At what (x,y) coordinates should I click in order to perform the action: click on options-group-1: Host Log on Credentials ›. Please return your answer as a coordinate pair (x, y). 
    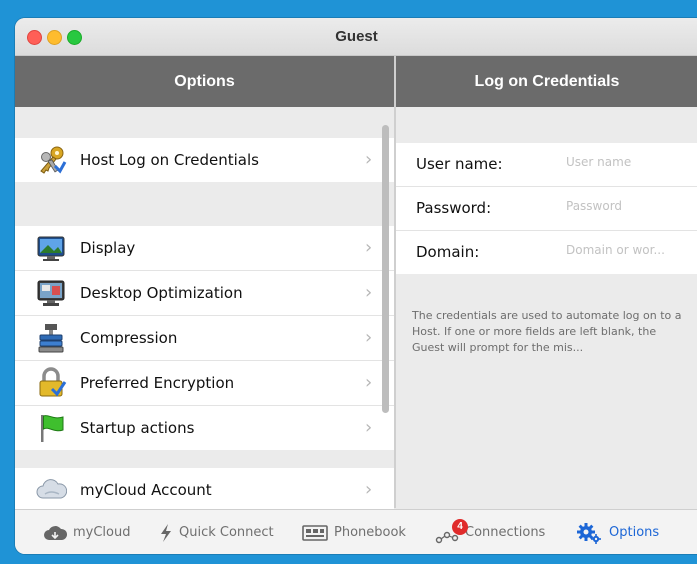
    Looking at the image, I should click on (204, 160).